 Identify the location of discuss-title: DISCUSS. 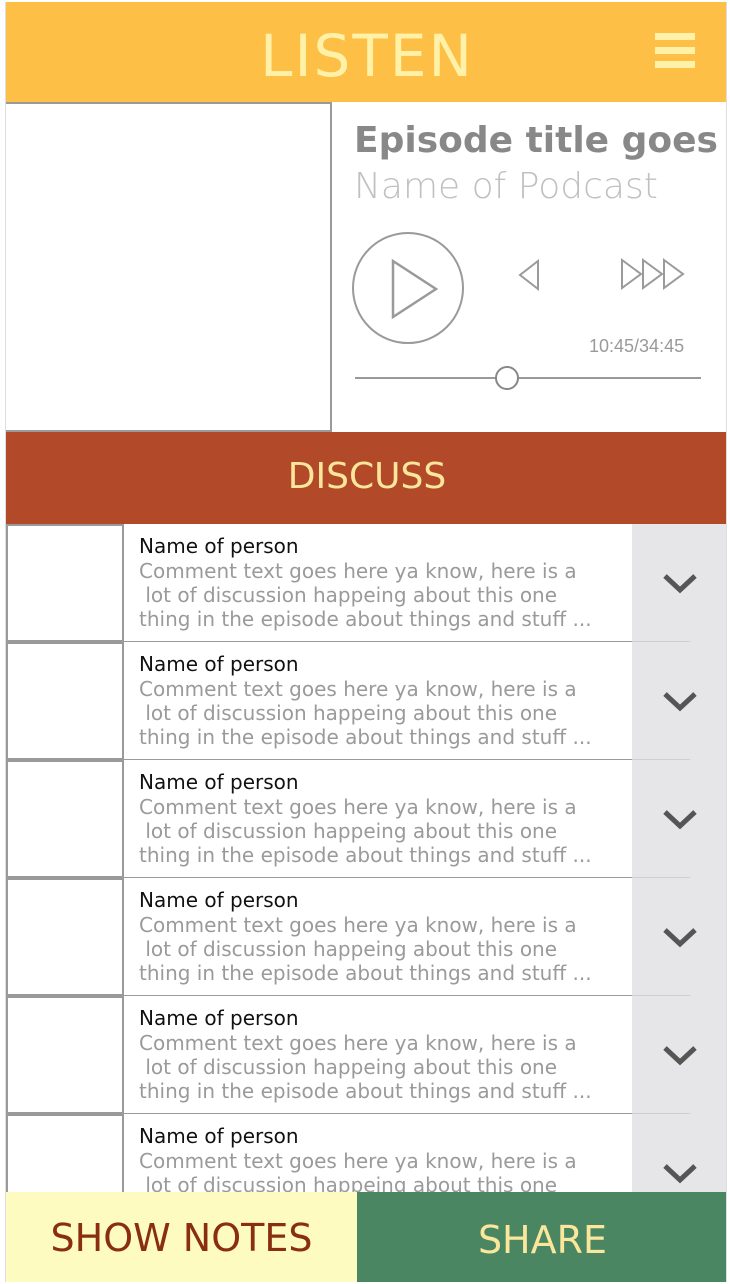
(367, 476).